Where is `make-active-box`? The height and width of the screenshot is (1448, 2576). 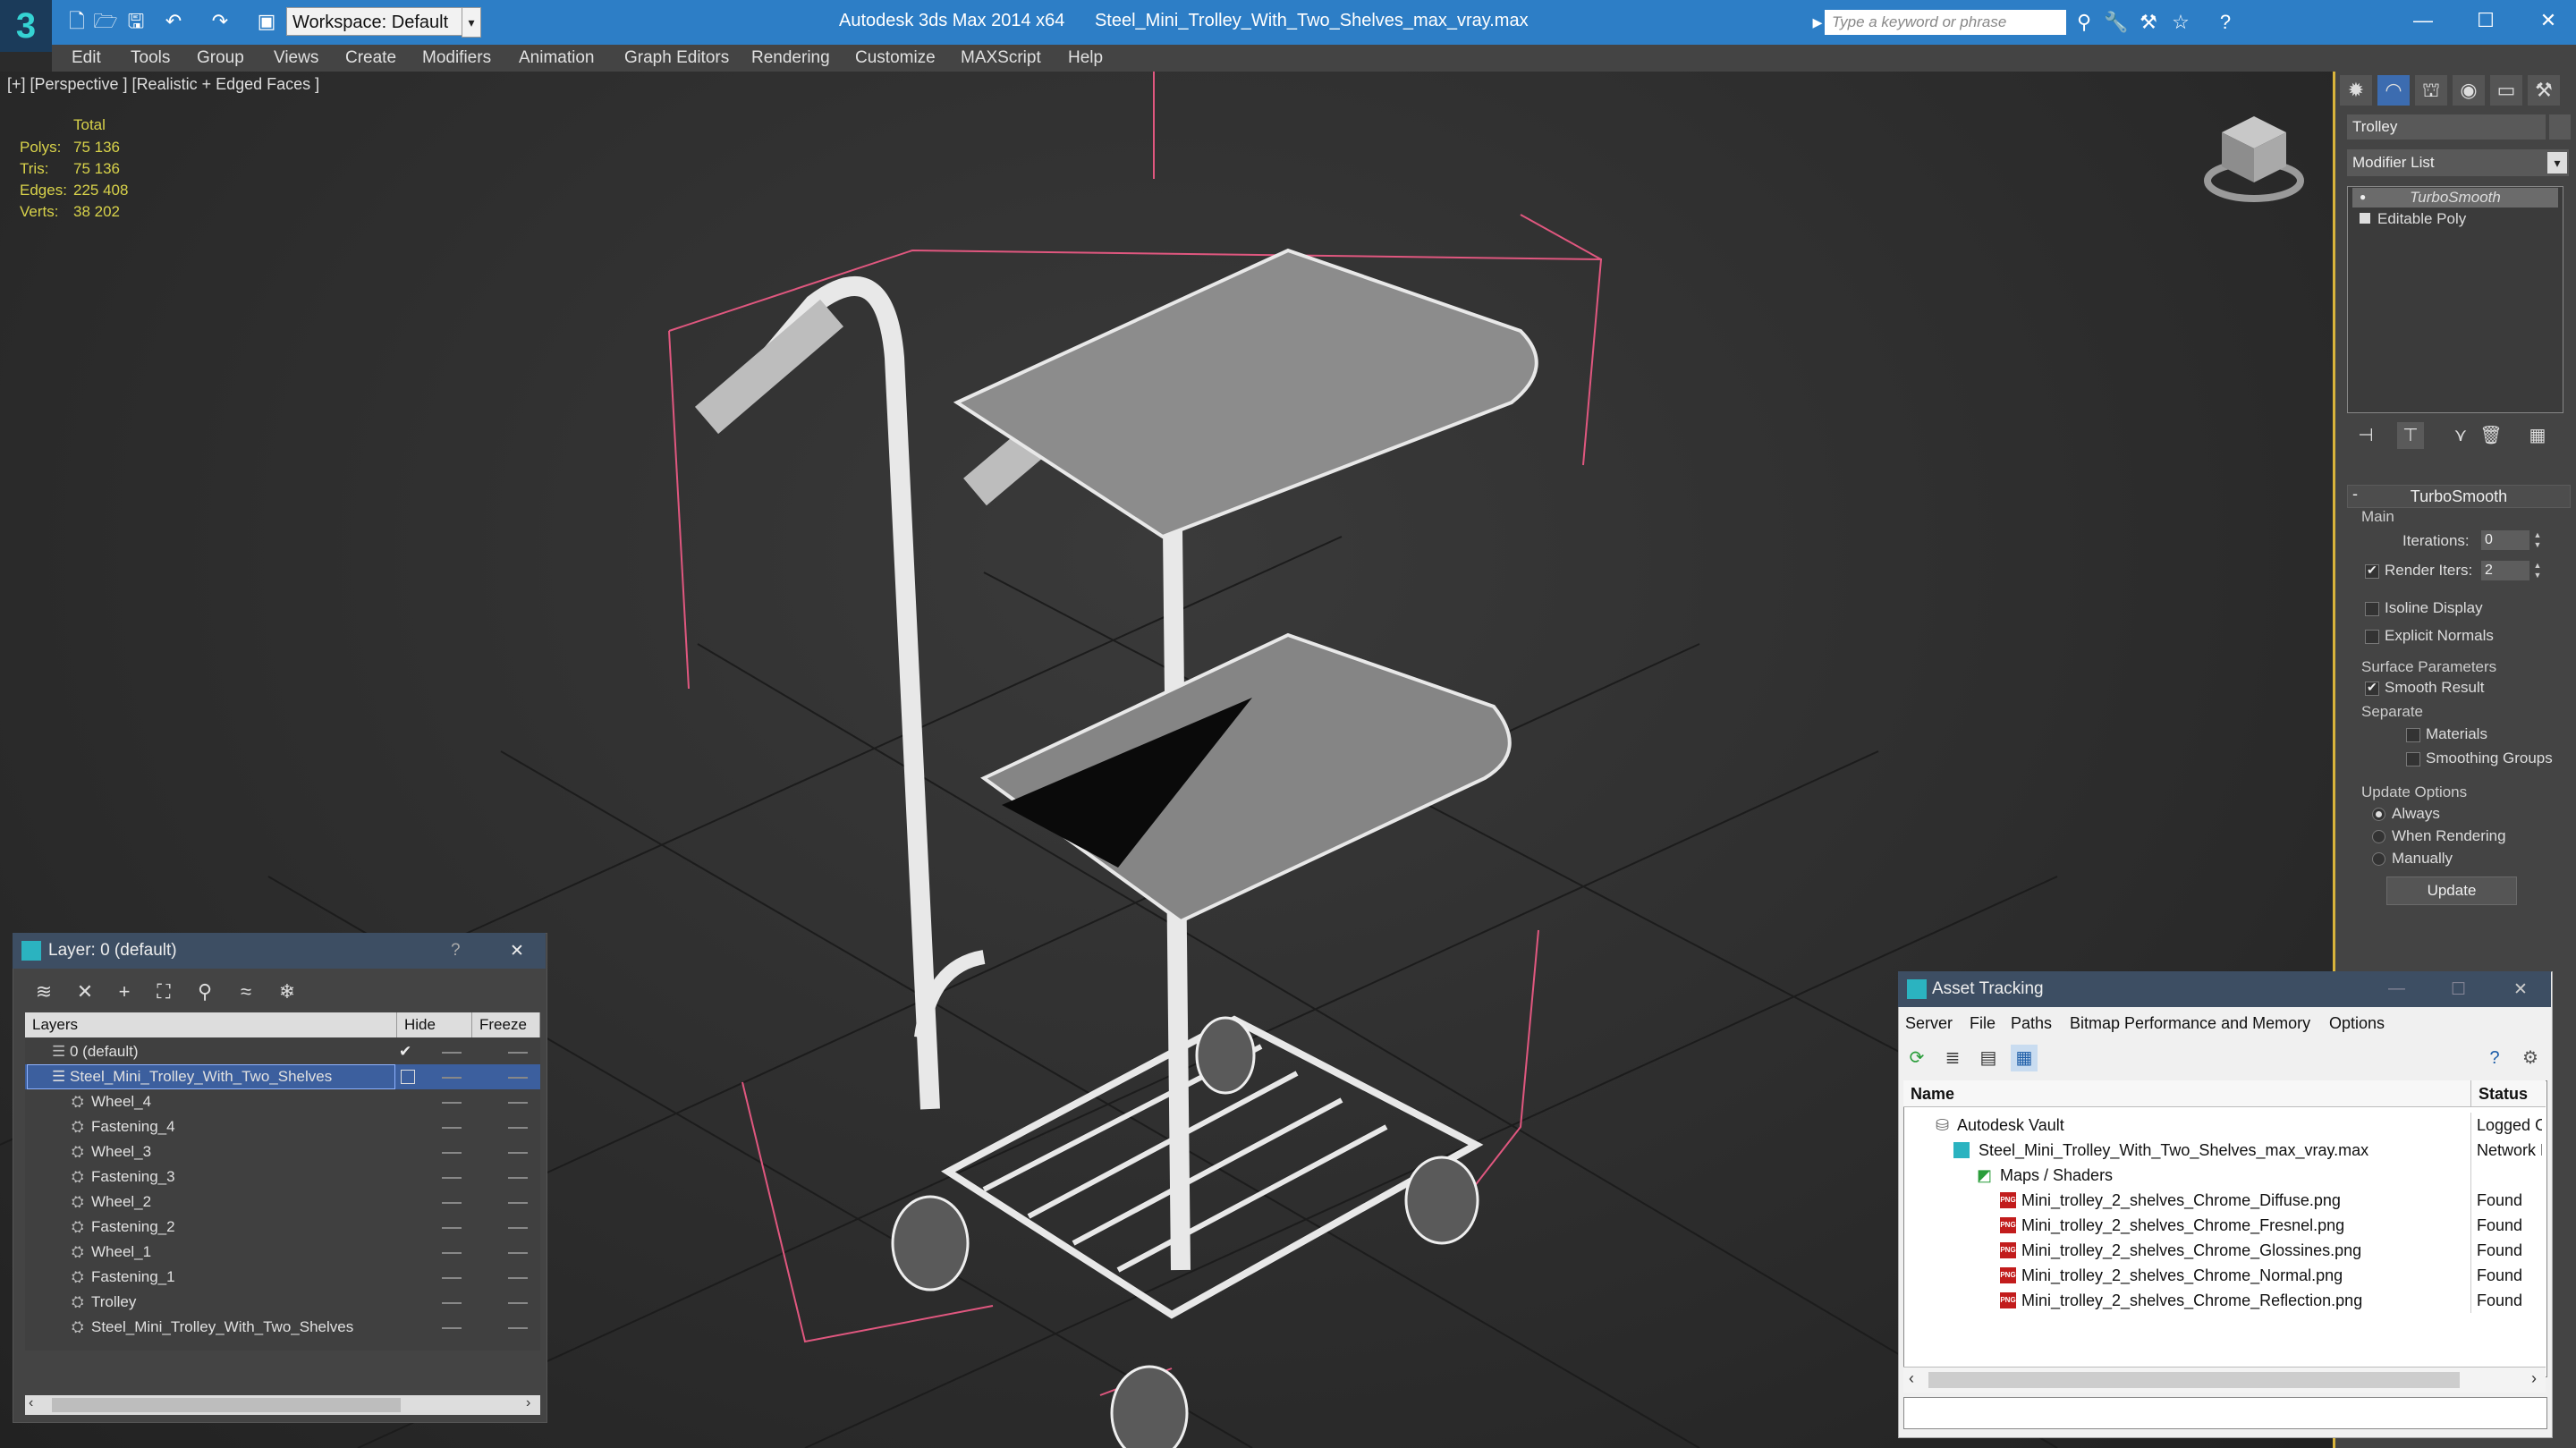 make-active-box is located at coordinates (408, 1077).